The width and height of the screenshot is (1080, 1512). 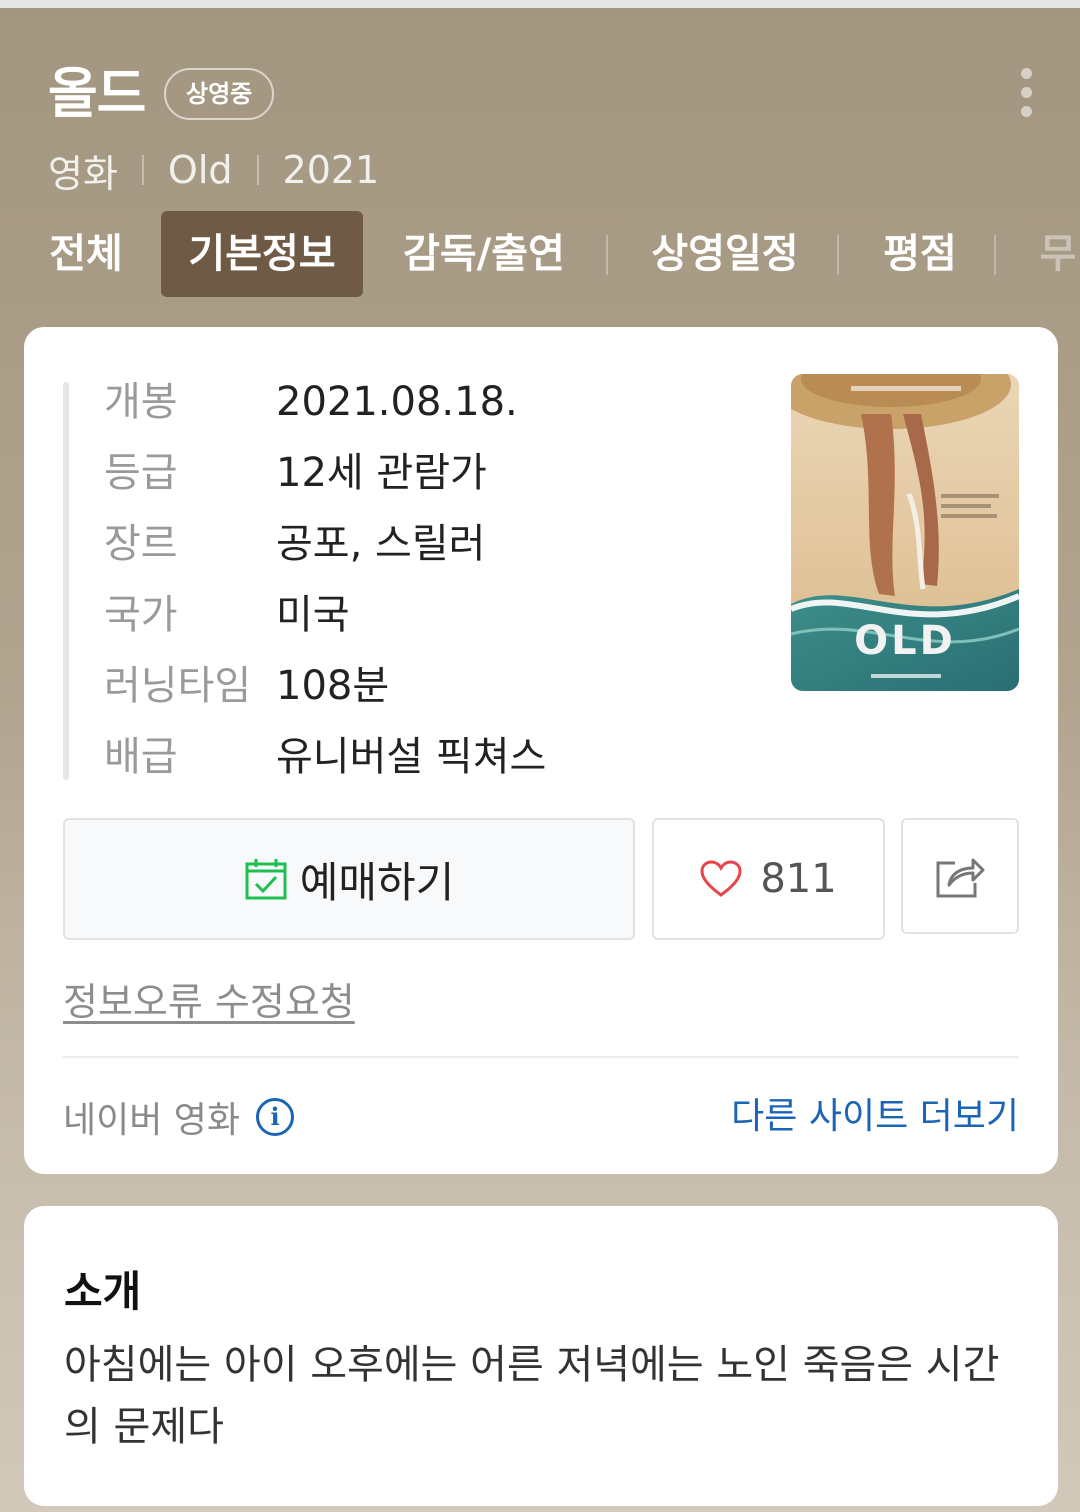 What do you see at coordinates (266, 879) in the screenshot?
I see `calendar-check-icon` at bounding box center [266, 879].